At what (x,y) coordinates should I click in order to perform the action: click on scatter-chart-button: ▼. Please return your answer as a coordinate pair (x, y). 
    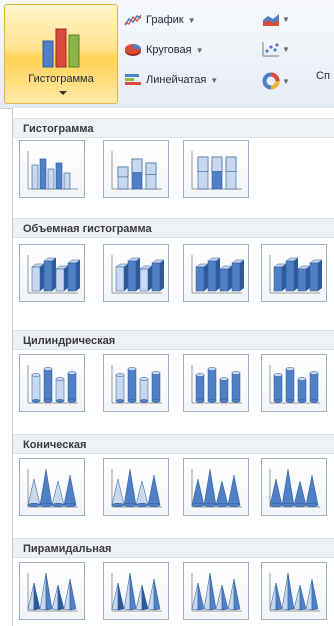
    Looking at the image, I should click on (277, 49).